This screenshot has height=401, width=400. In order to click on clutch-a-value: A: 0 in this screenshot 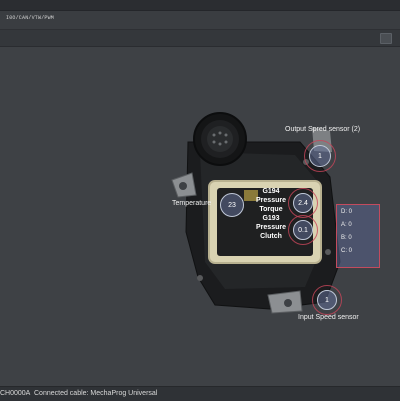, I will do `click(346, 225)`.